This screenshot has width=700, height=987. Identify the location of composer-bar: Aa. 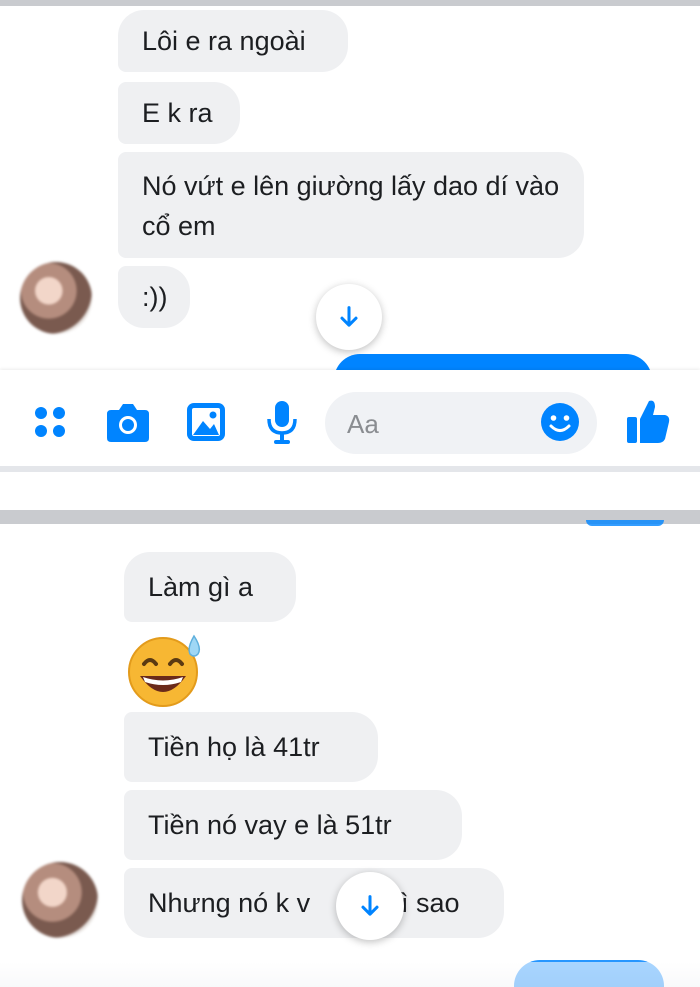
(350, 418).